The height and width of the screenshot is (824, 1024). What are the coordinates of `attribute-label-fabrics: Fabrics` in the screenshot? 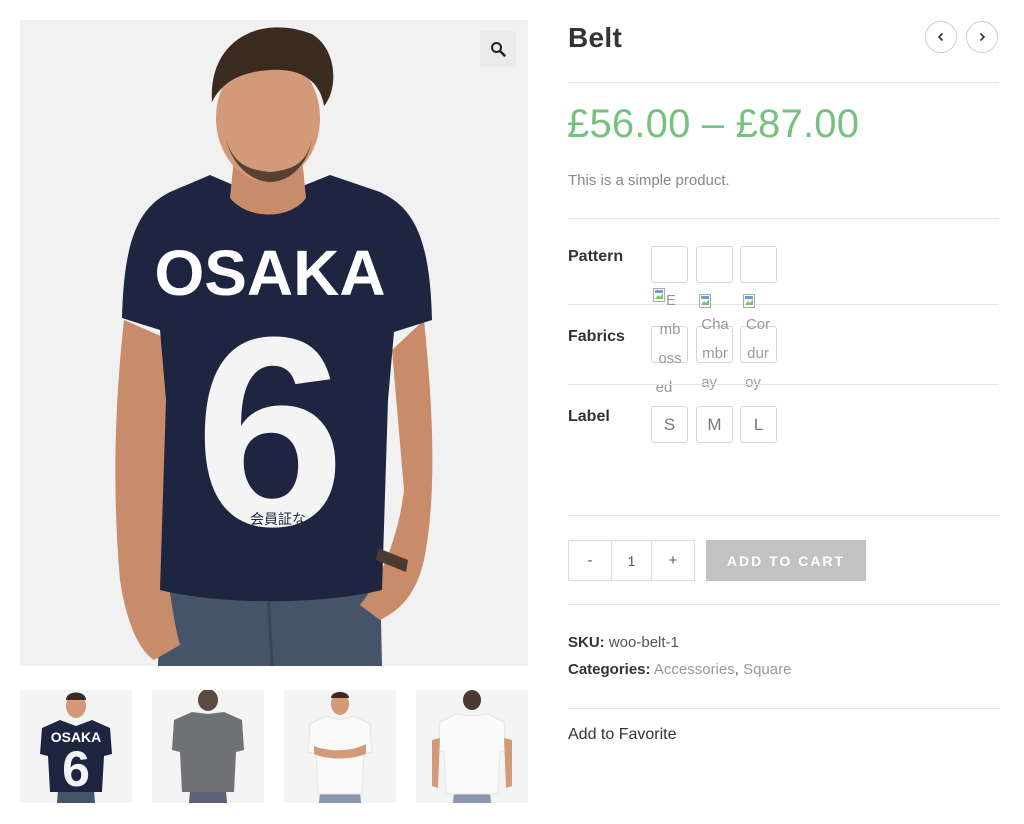 It's located at (596, 336).